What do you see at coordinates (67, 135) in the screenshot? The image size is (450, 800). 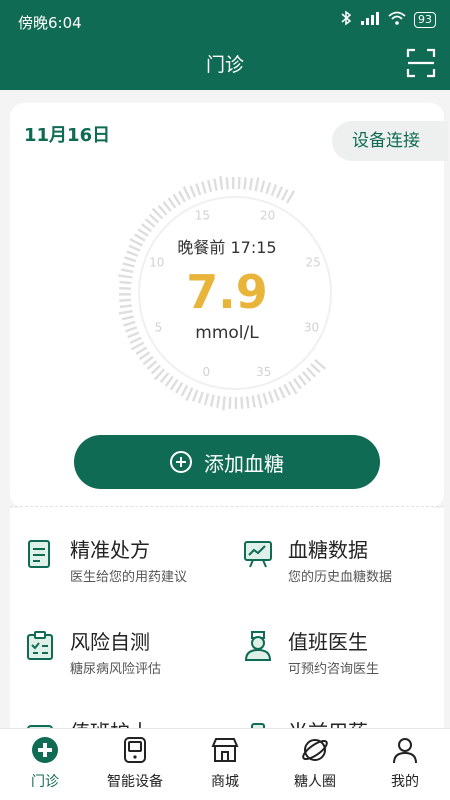 I see `reading-date: 11月16日` at bounding box center [67, 135].